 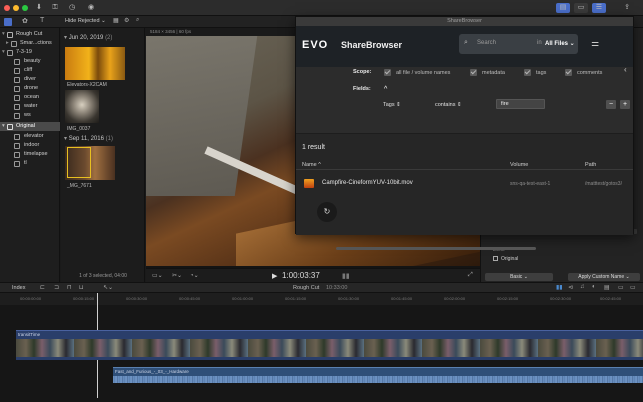 What do you see at coordinates (595, 43) in the screenshot?
I see `settings-sliders-icon: ⚌` at bounding box center [595, 43].